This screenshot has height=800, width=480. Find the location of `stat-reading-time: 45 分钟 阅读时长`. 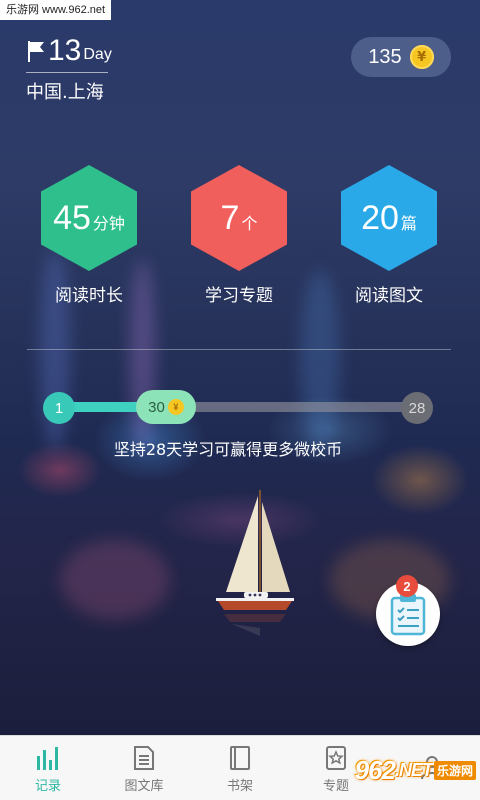

stat-reading-time: 45 分钟 阅读时长 is located at coordinates (89, 235).